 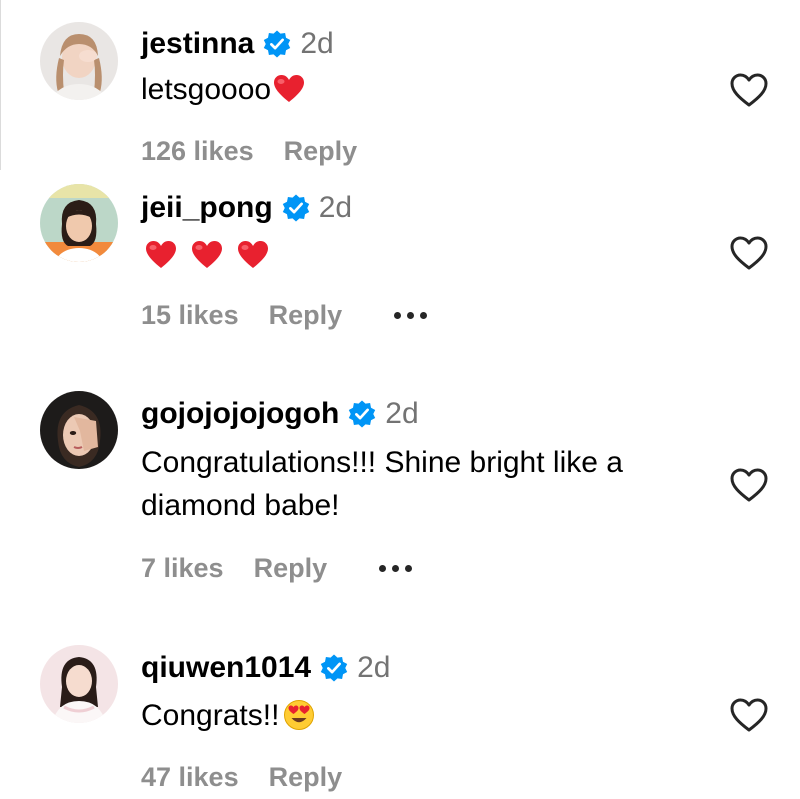 What do you see at coordinates (197, 151) in the screenshot?
I see `likes-count: 126 likes` at bounding box center [197, 151].